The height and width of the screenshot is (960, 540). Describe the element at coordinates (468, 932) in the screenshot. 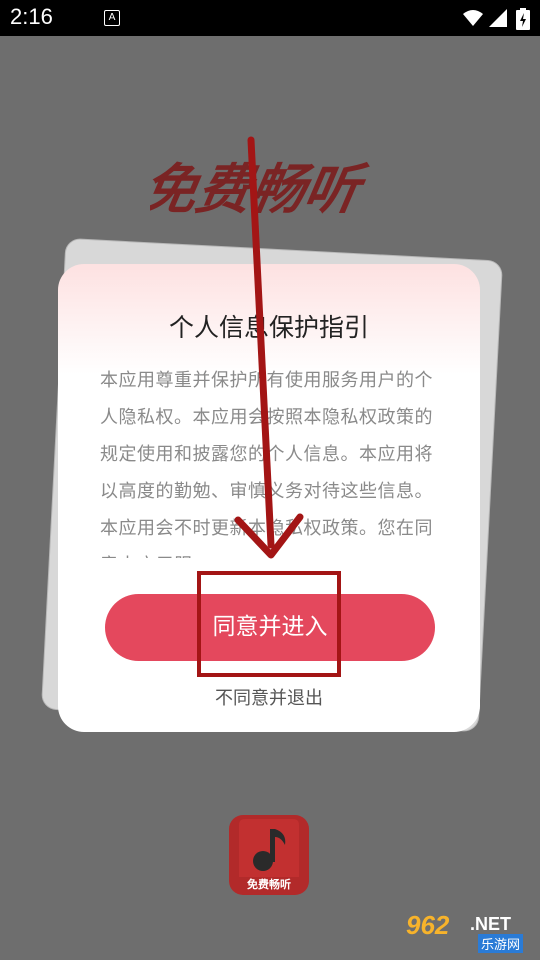

I see `site-watermark: 962 .NET 乐游网` at that location.